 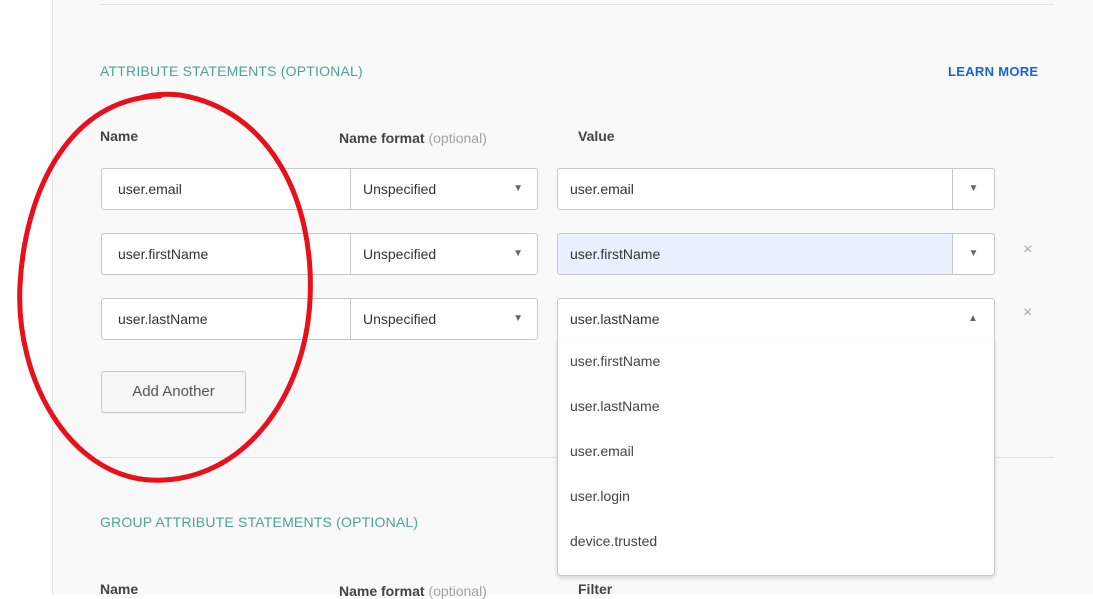 I want to click on chevron-up-icon: ▲, so click(x=973, y=319).